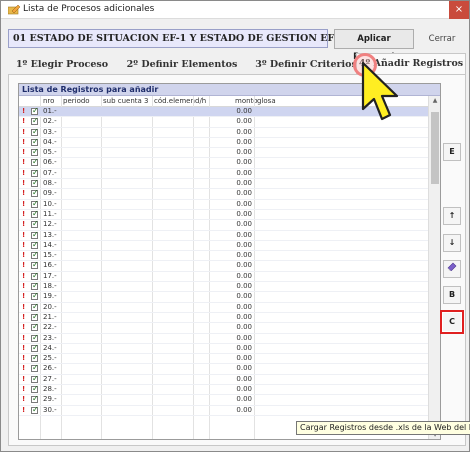  What do you see at coordinates (229, 194) in the screenshot?
I see `table-row: ! 09.- 0.00` at bounding box center [229, 194].